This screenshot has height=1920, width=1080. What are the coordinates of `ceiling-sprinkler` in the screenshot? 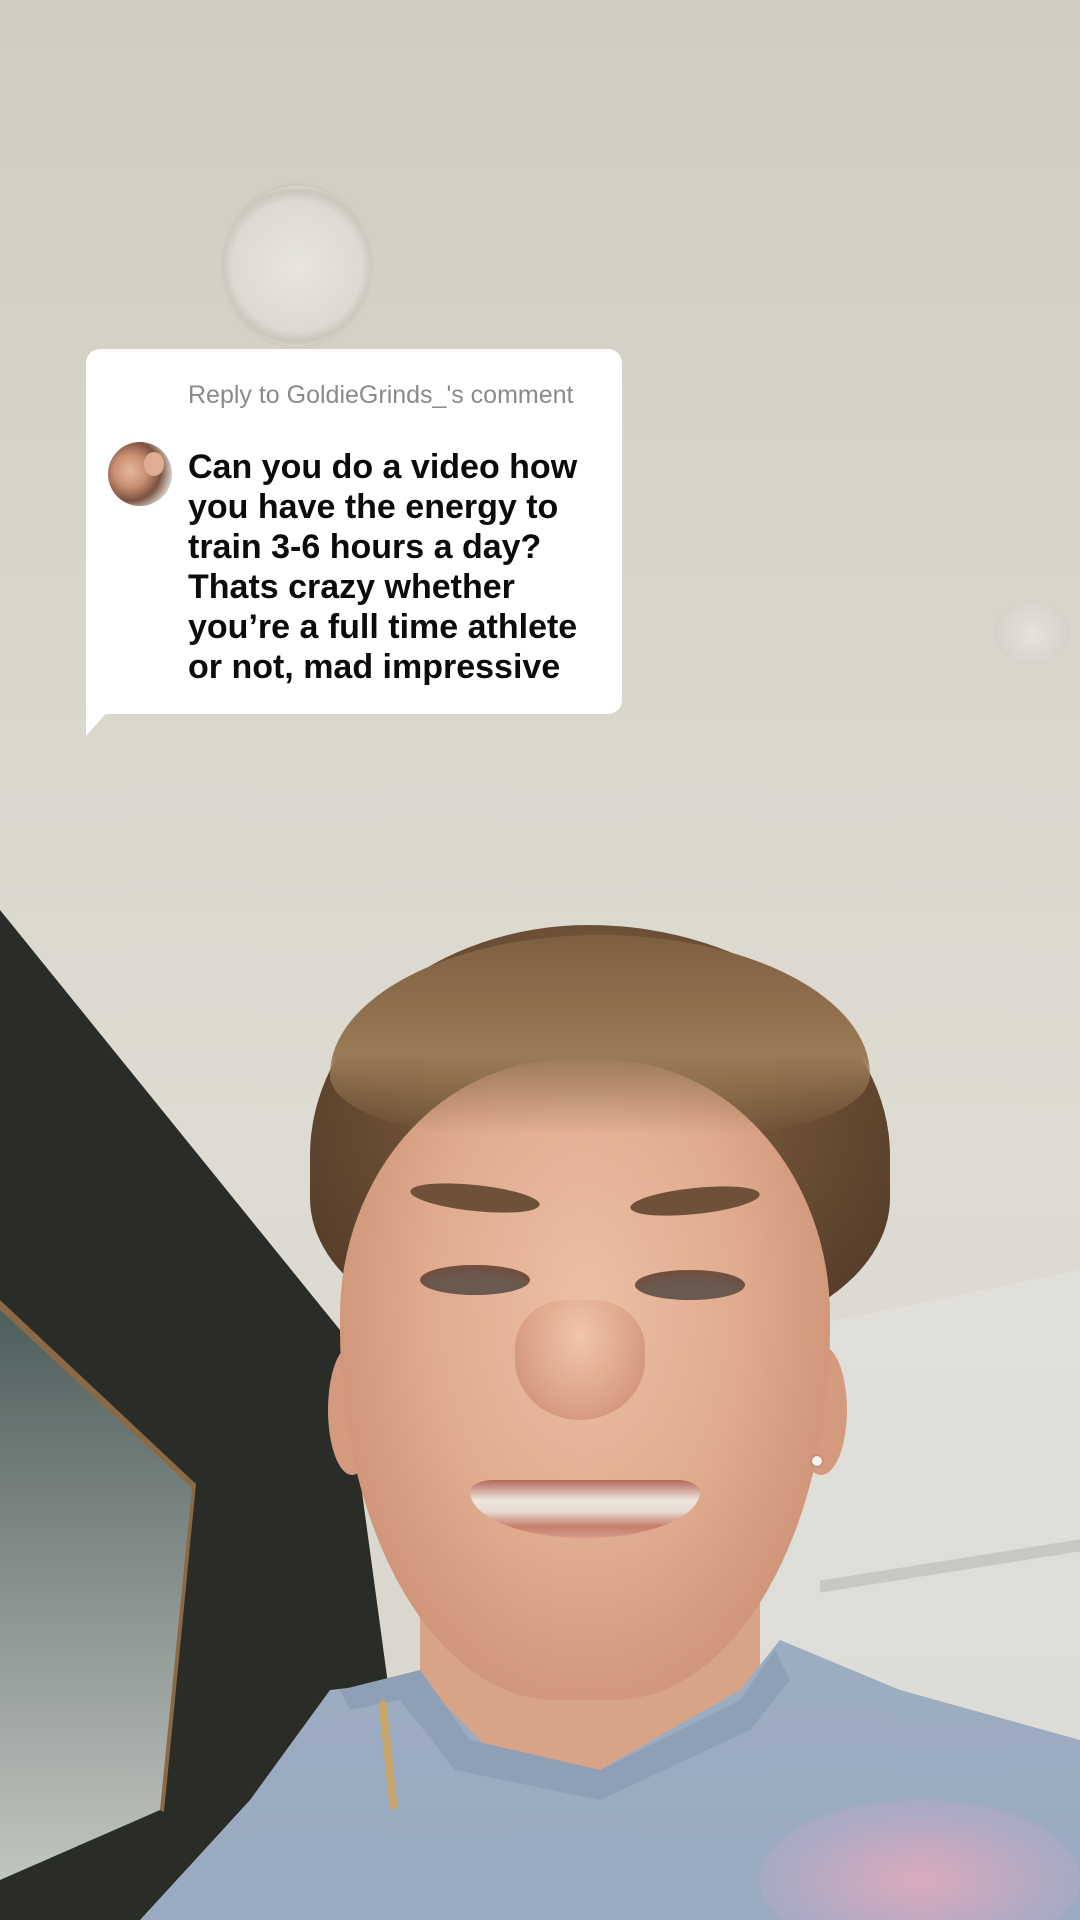 It's located at (1032, 633).